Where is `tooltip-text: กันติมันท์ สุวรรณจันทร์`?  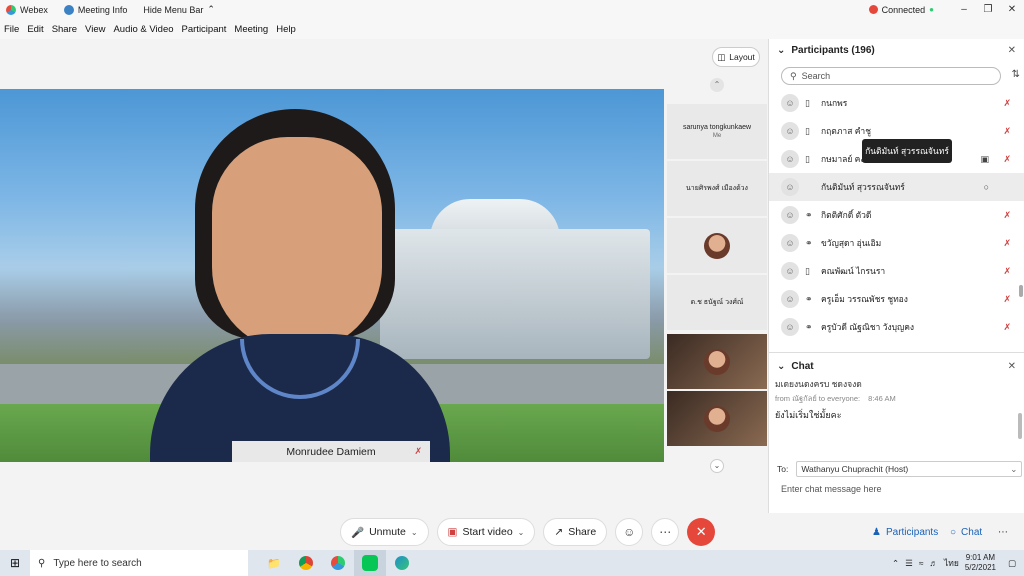
tooltip-text: กันติมันท์ สุวรรณจันทร์ is located at coordinates (907, 151).